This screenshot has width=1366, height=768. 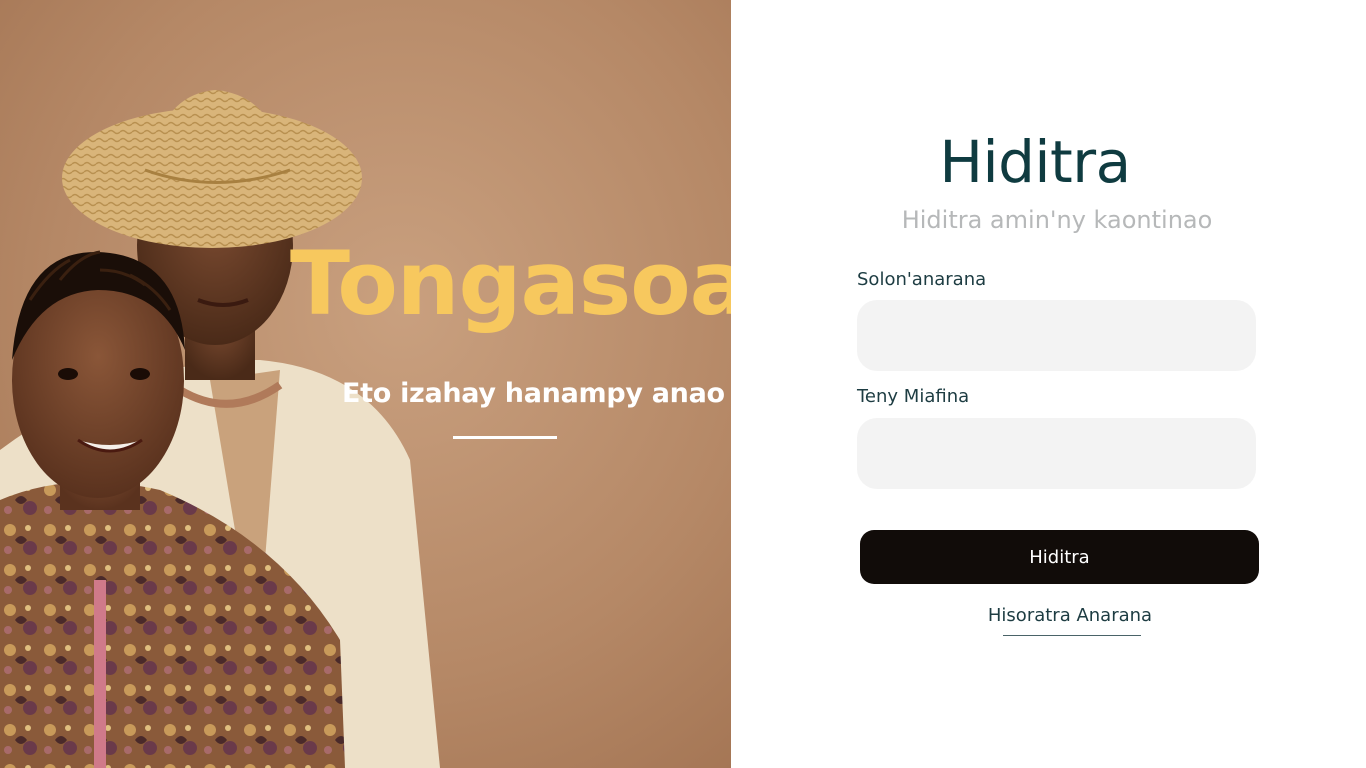 I want to click on register-link-underline, so click(x=1072, y=635).